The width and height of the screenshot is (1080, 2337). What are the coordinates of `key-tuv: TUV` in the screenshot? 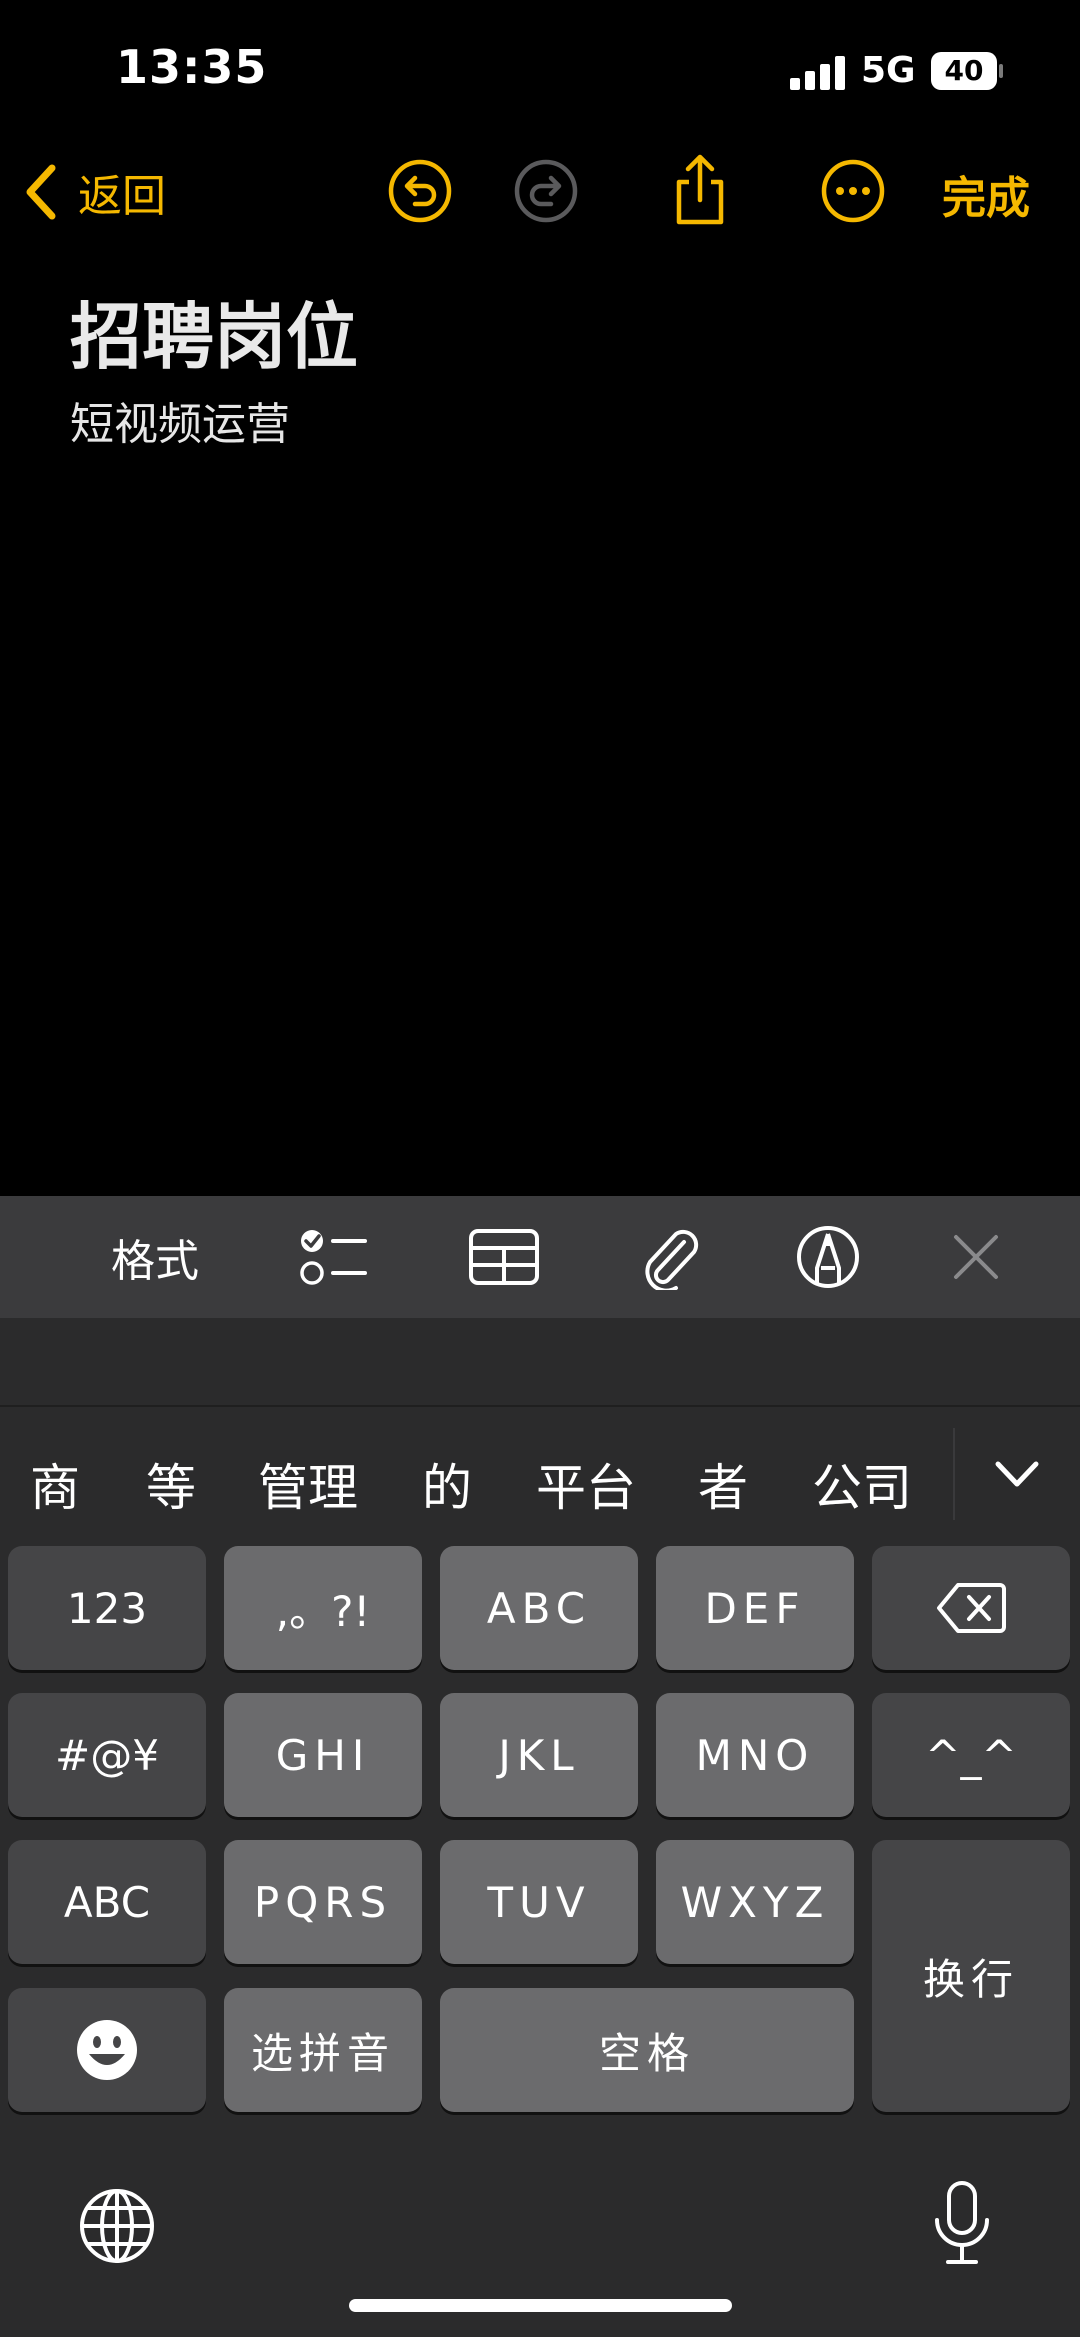 It's located at (539, 1902).